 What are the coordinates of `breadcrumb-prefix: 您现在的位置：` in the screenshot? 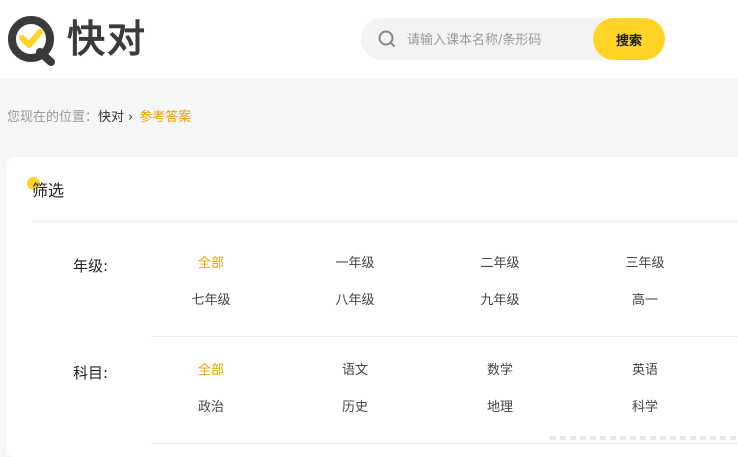 It's located at (53, 117).